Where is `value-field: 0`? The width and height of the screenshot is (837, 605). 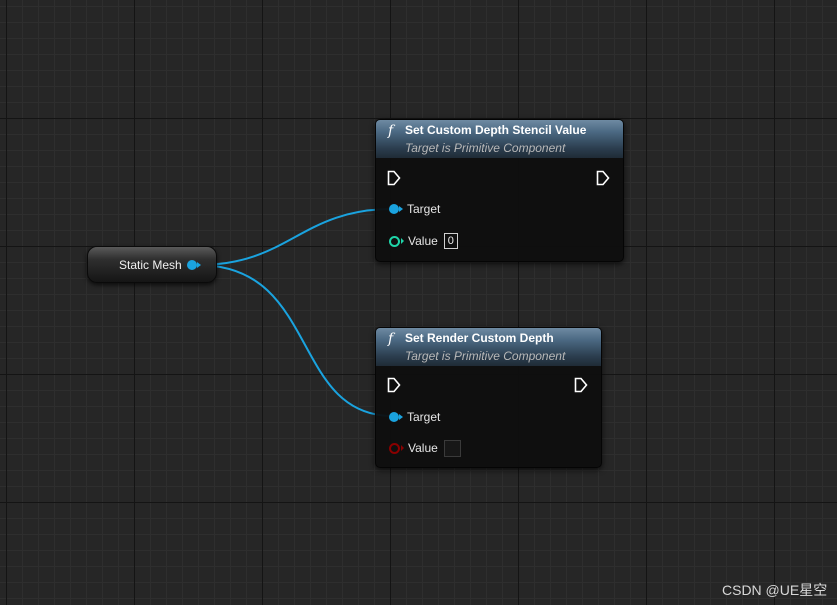 value-field: 0 is located at coordinates (450, 241).